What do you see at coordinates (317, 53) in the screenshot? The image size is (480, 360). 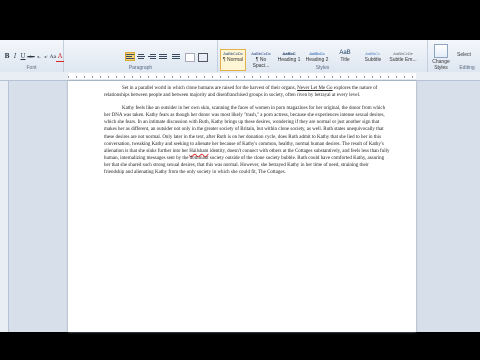 I see `style-preview: AaBbCc` at bounding box center [317, 53].